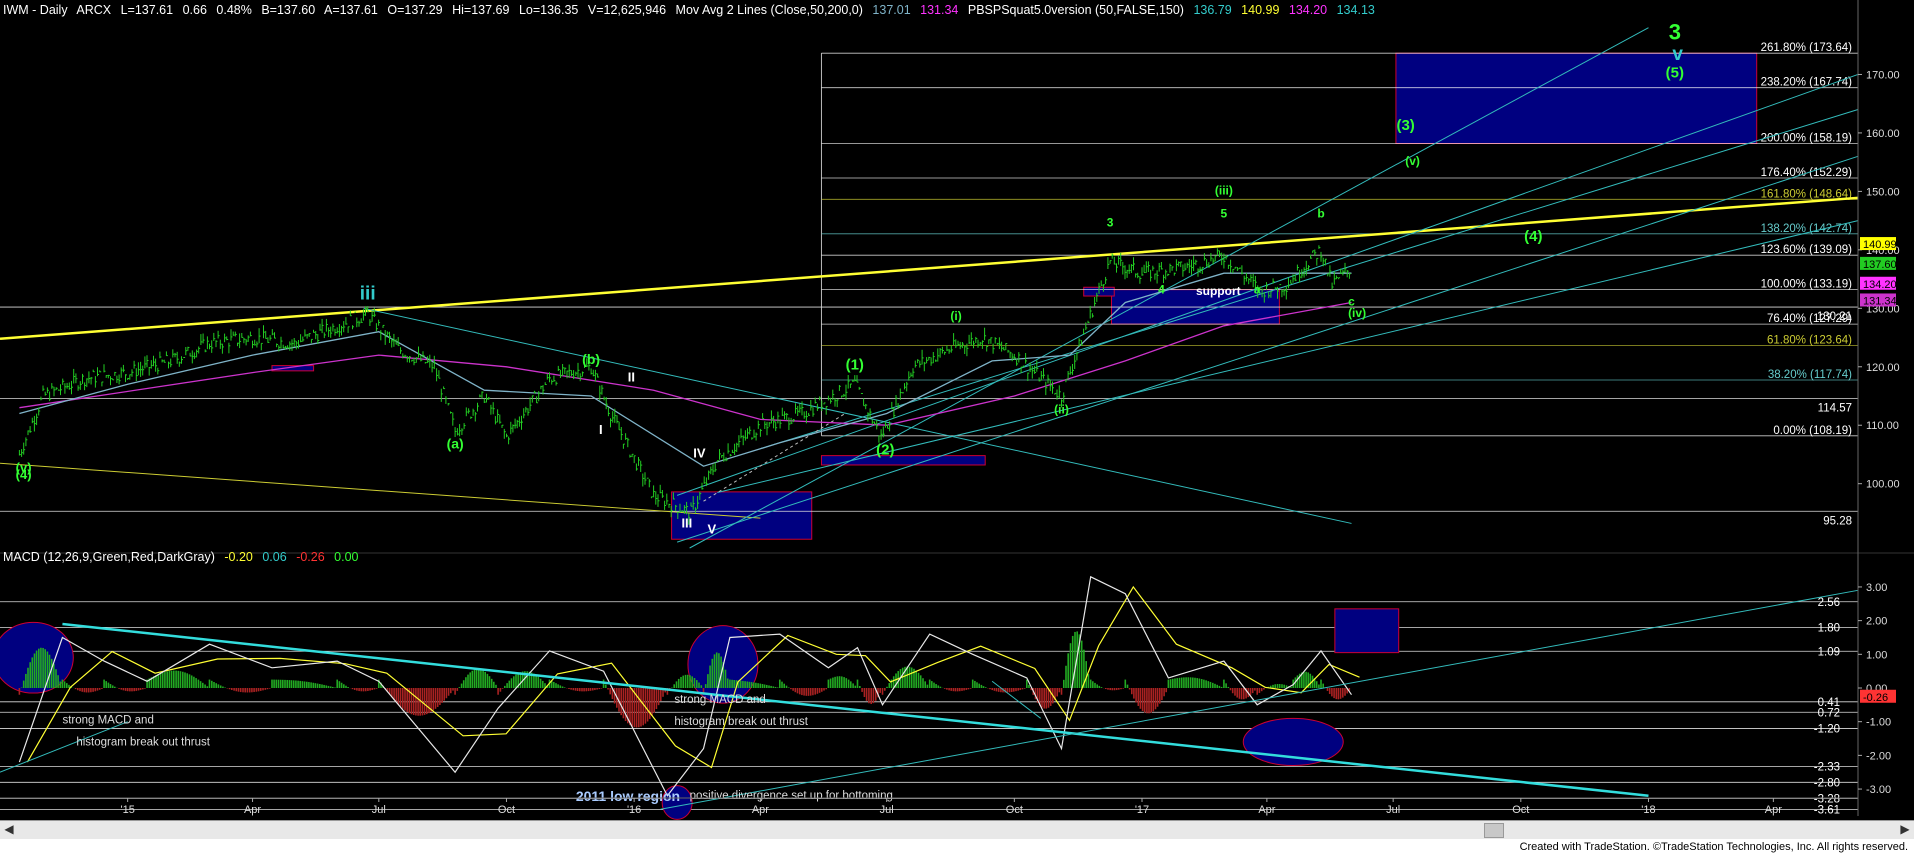  What do you see at coordinates (699, 452) in the screenshot?
I see `wave-label-5: IV` at bounding box center [699, 452].